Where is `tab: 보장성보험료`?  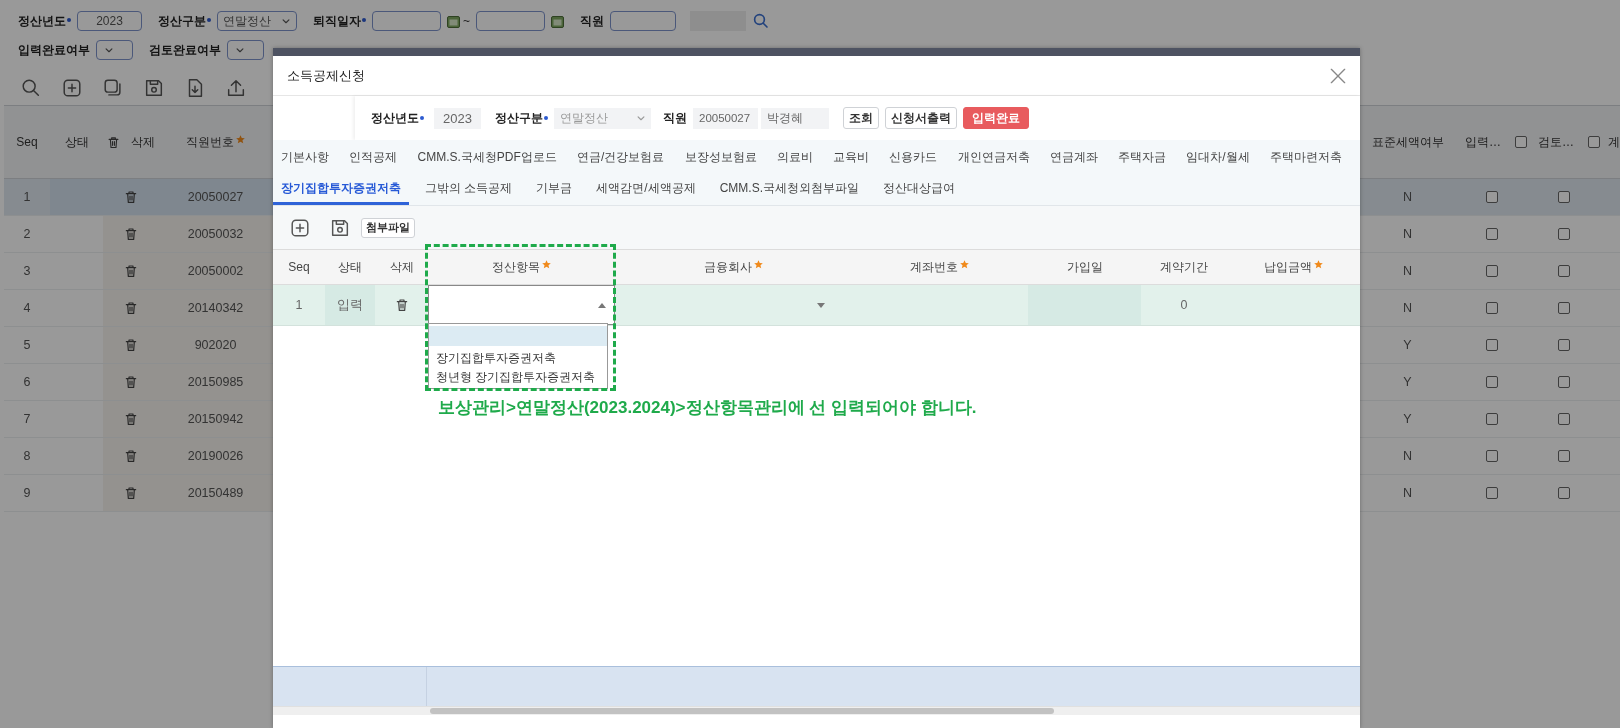
tab: 보장성보험료 is located at coordinates (720, 158).